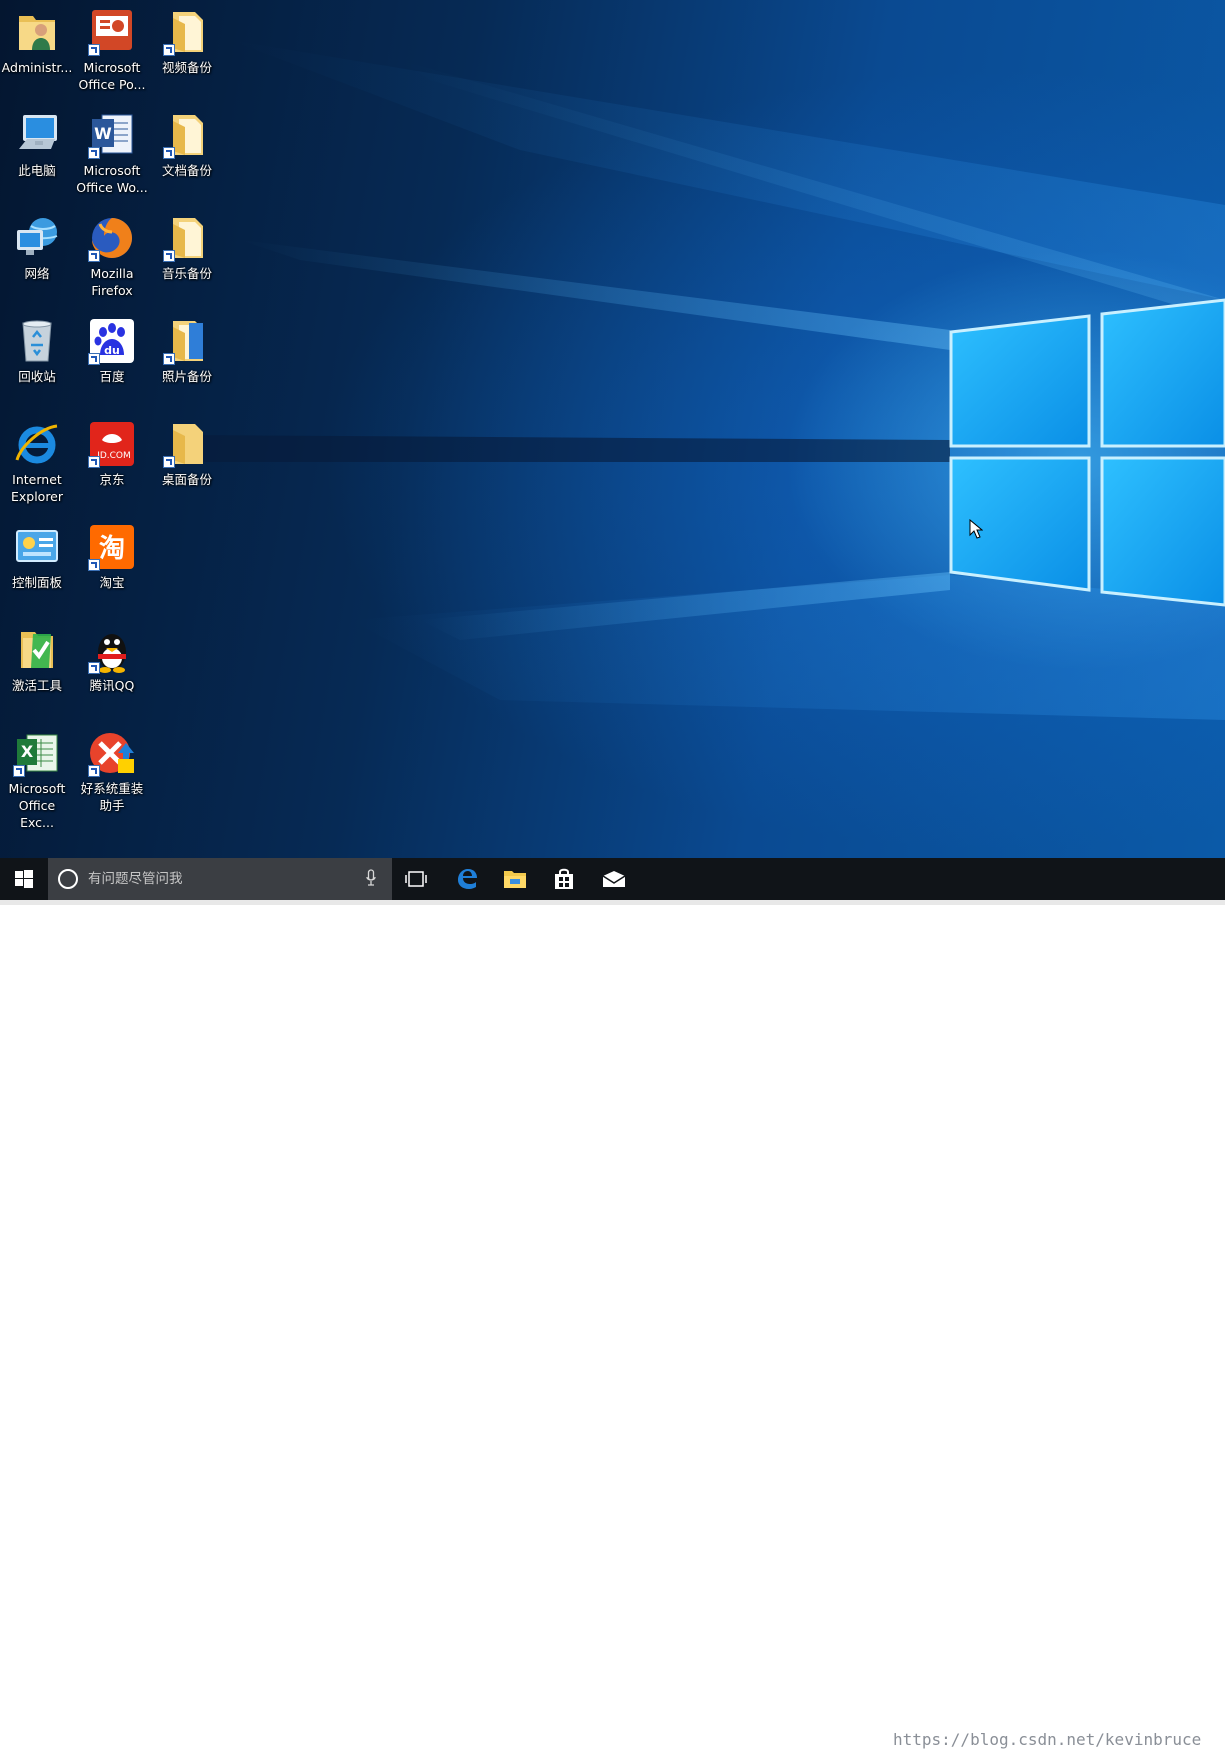 This screenshot has height=1749, width=1225. What do you see at coordinates (112, 479) in the screenshot?
I see `desktop-icon-label: 京东` at bounding box center [112, 479].